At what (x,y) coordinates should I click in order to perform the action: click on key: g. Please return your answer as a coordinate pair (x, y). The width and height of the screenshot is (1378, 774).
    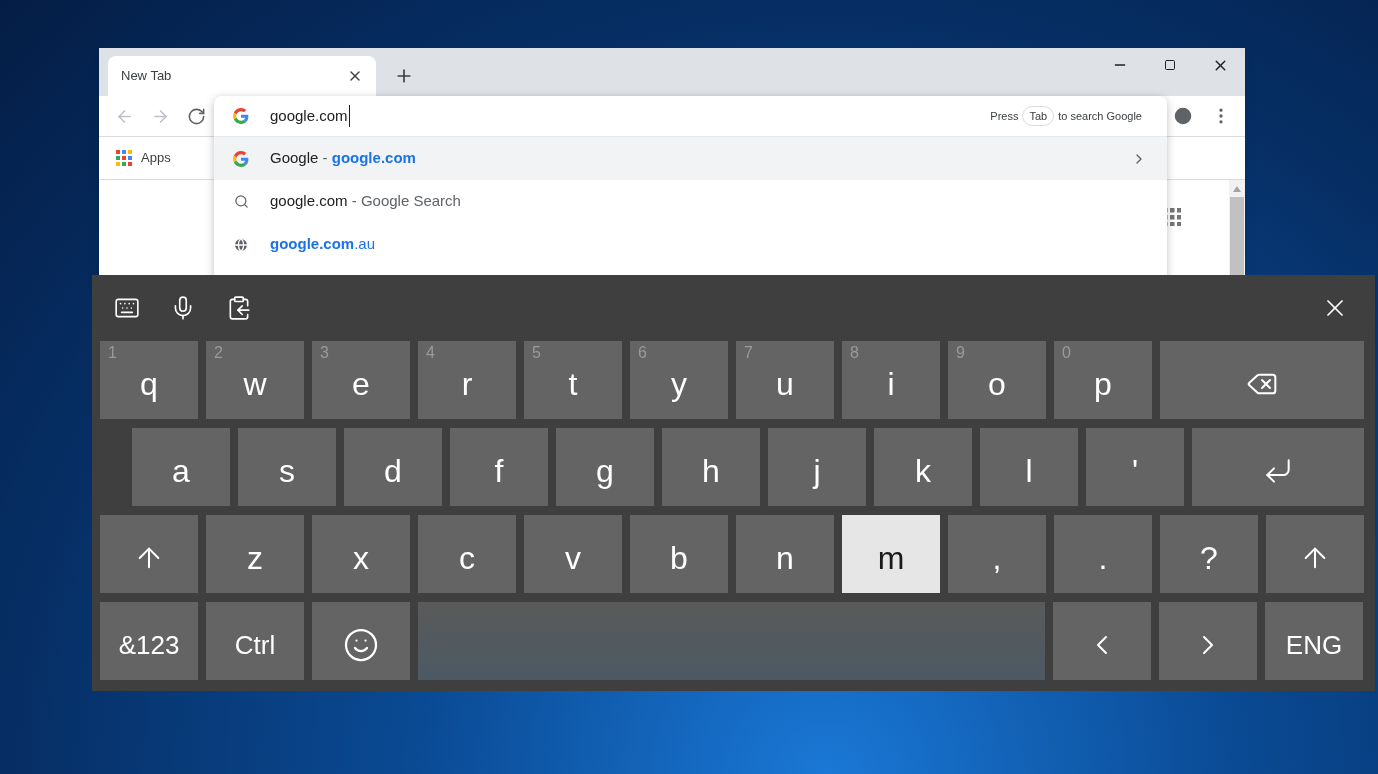
    Looking at the image, I should click on (605, 467).